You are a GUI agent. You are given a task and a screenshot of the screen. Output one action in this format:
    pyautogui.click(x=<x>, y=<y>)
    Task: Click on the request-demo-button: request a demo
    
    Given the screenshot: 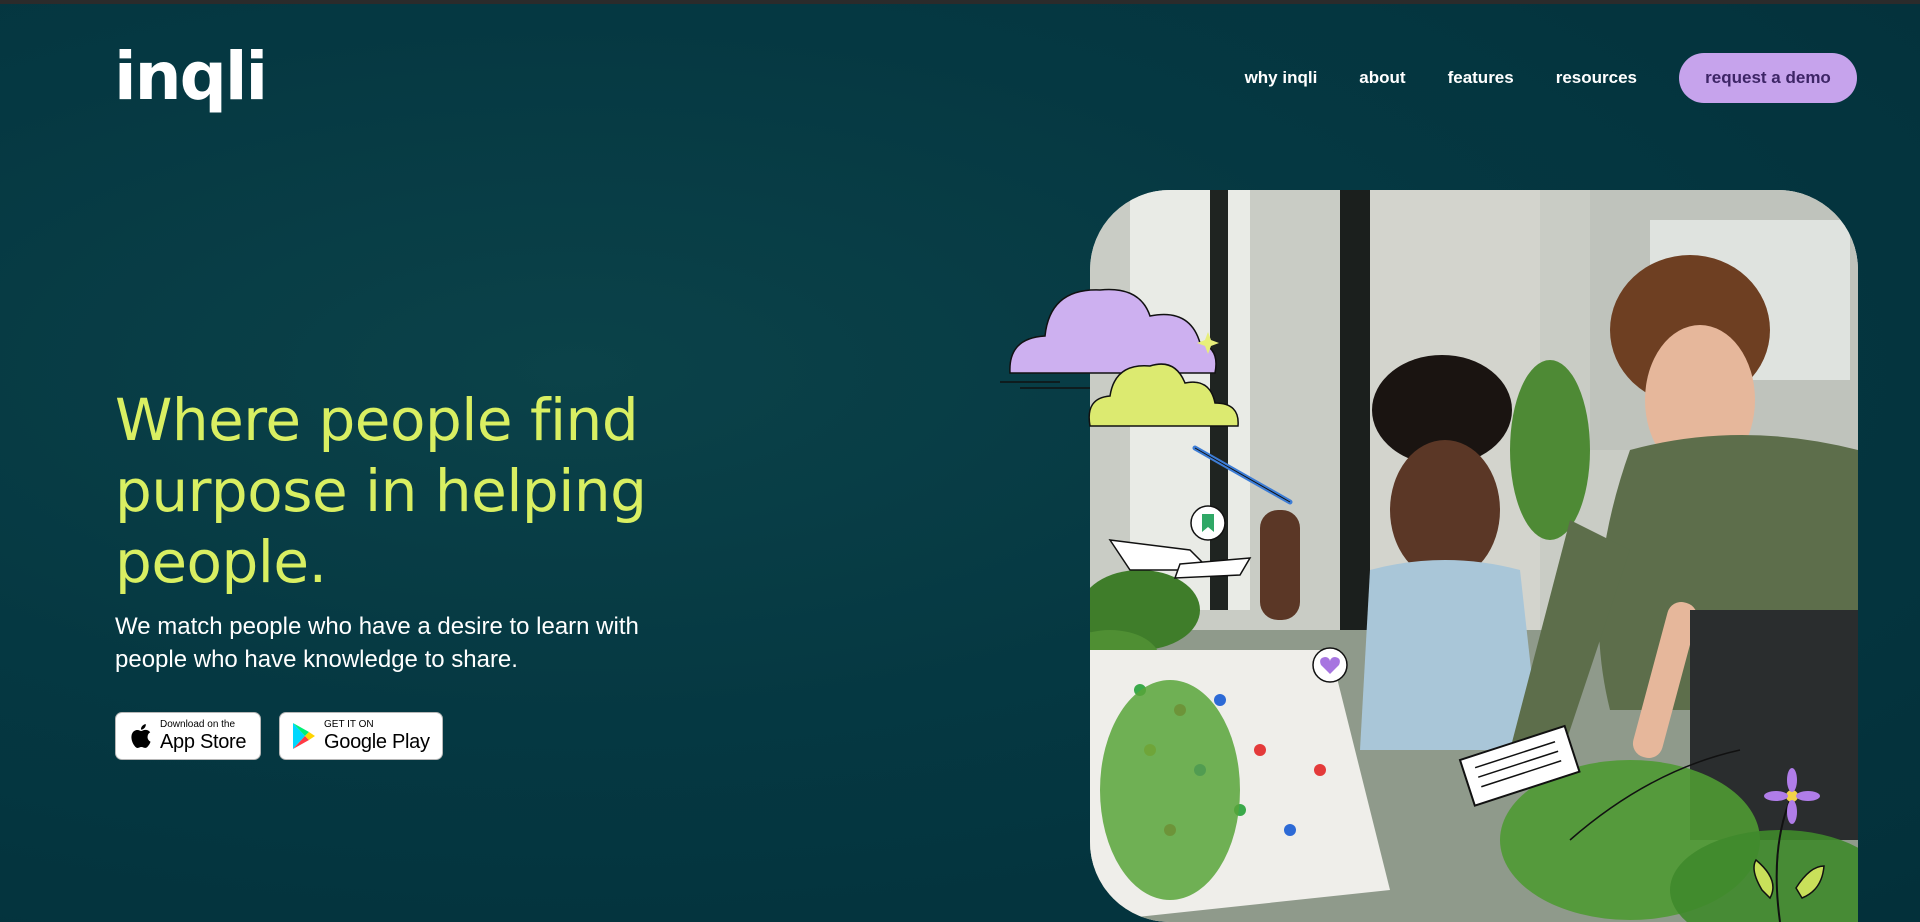 What is the action you would take?
    pyautogui.click(x=1768, y=78)
    